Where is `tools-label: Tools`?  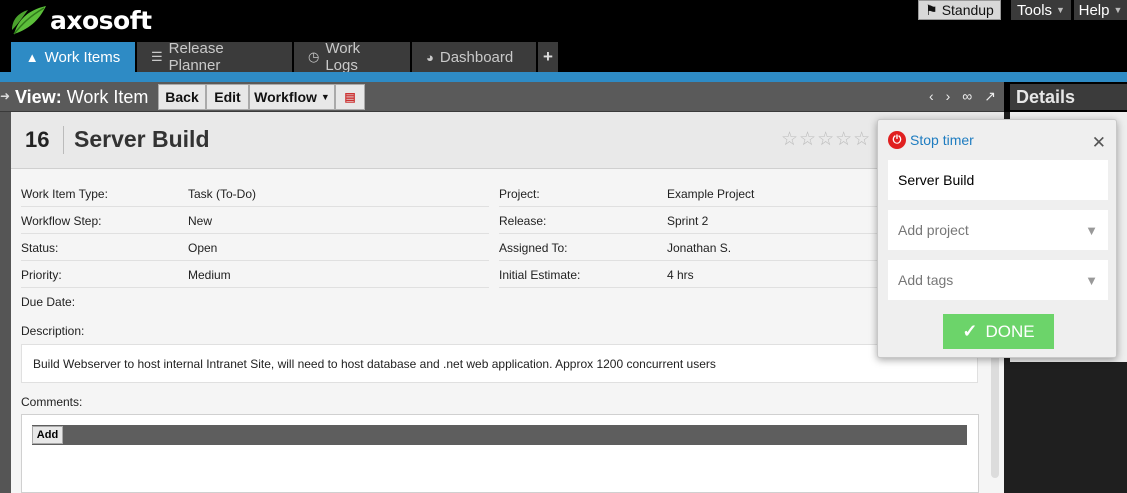
tools-label: Tools is located at coordinates (1035, 10).